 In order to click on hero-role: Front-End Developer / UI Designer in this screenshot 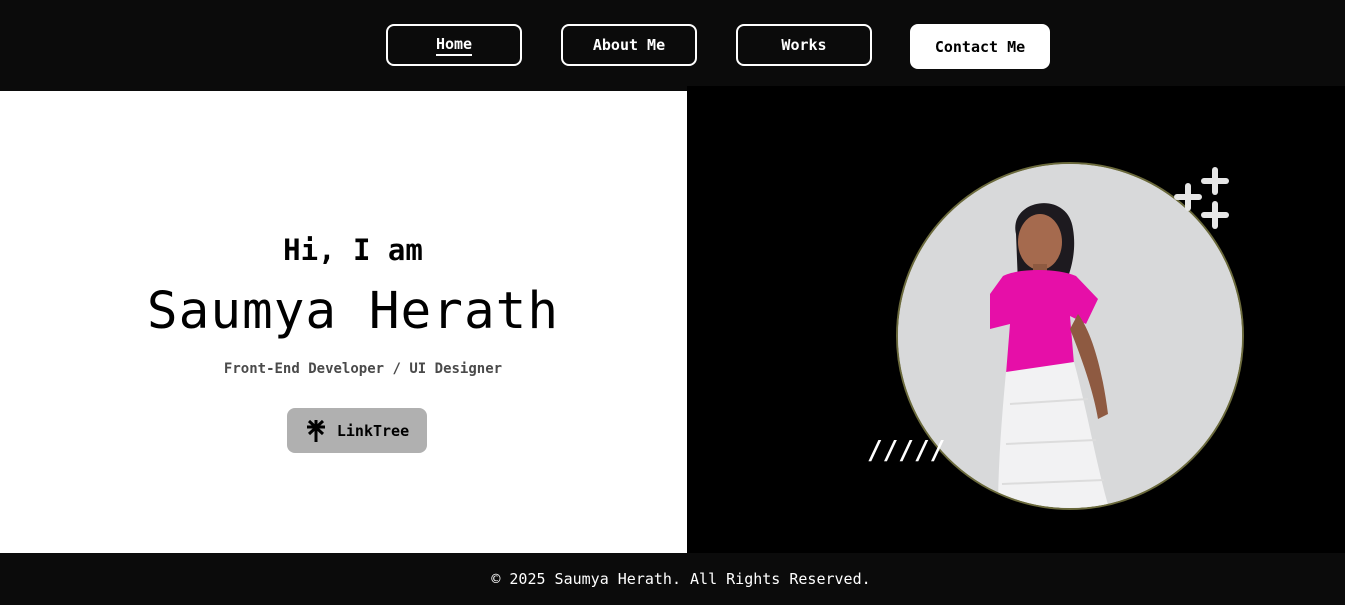, I will do `click(363, 369)`.